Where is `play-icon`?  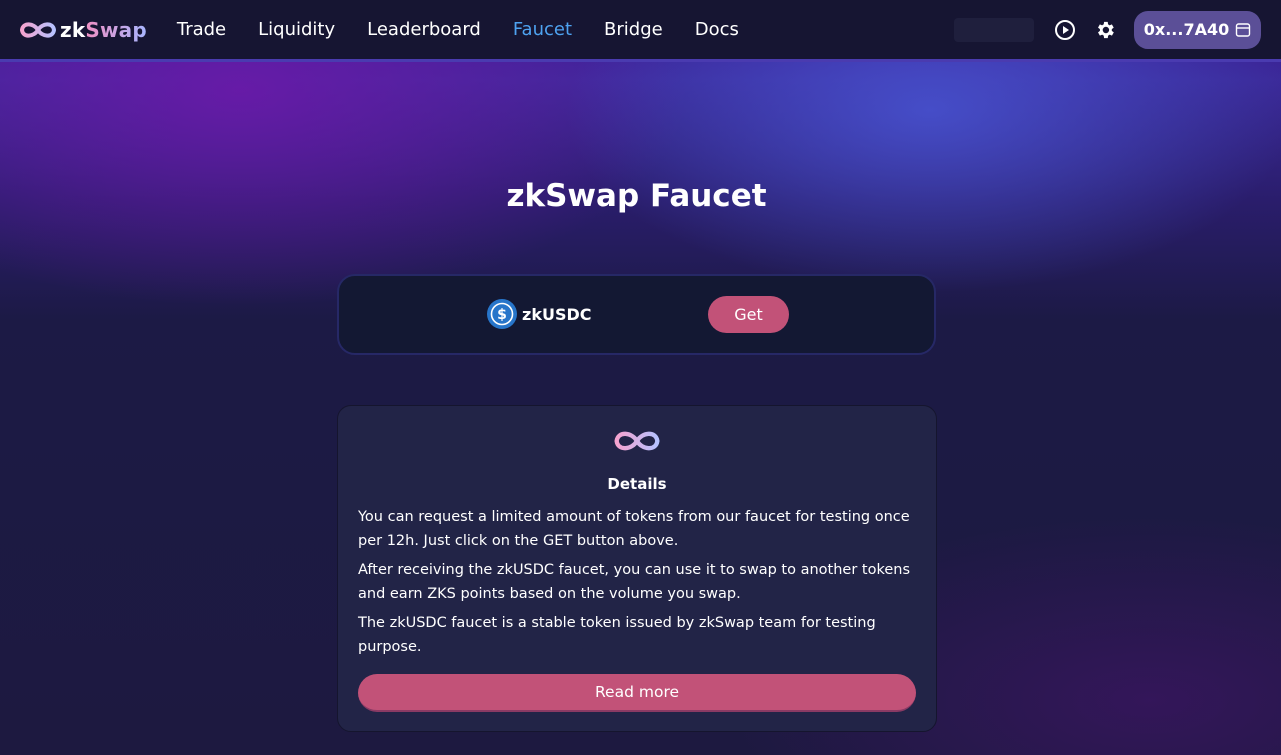
play-icon is located at coordinates (1065, 29).